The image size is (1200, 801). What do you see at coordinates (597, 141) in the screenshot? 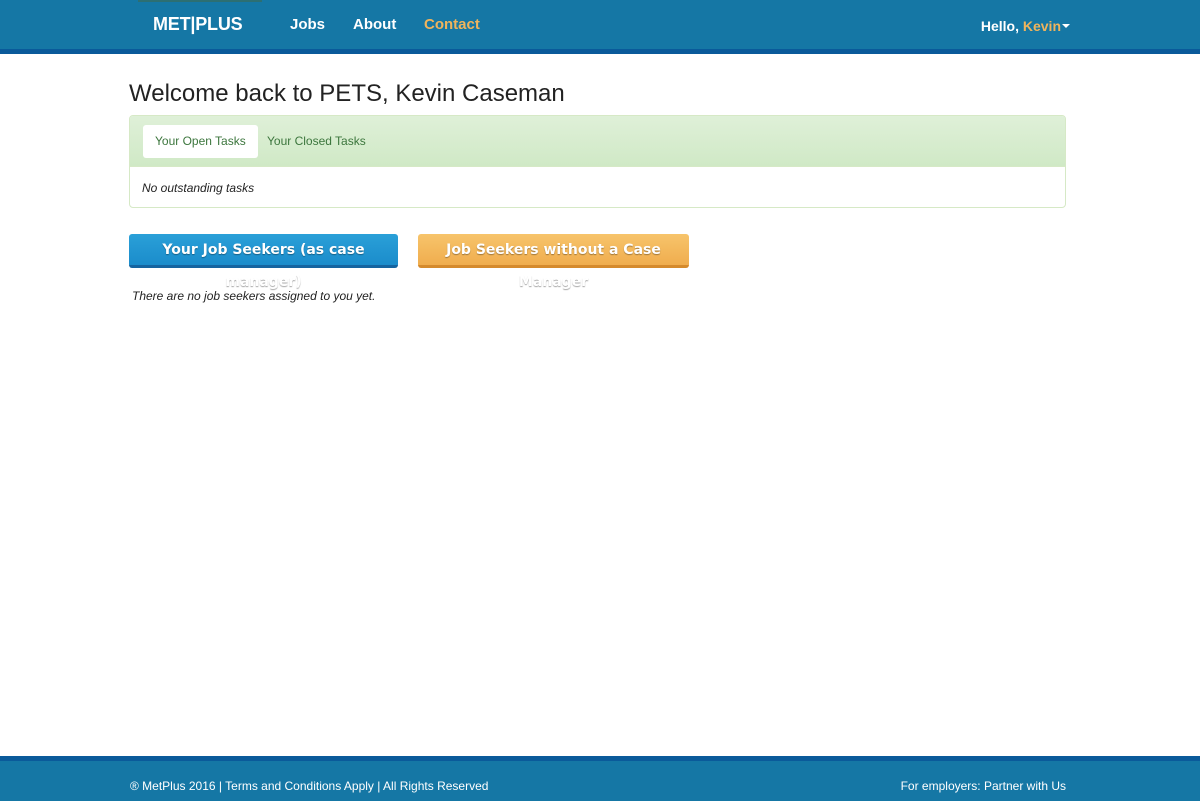
I see `tasks-panel-heading: Your Open Tasks Your Closed Tasks` at bounding box center [597, 141].